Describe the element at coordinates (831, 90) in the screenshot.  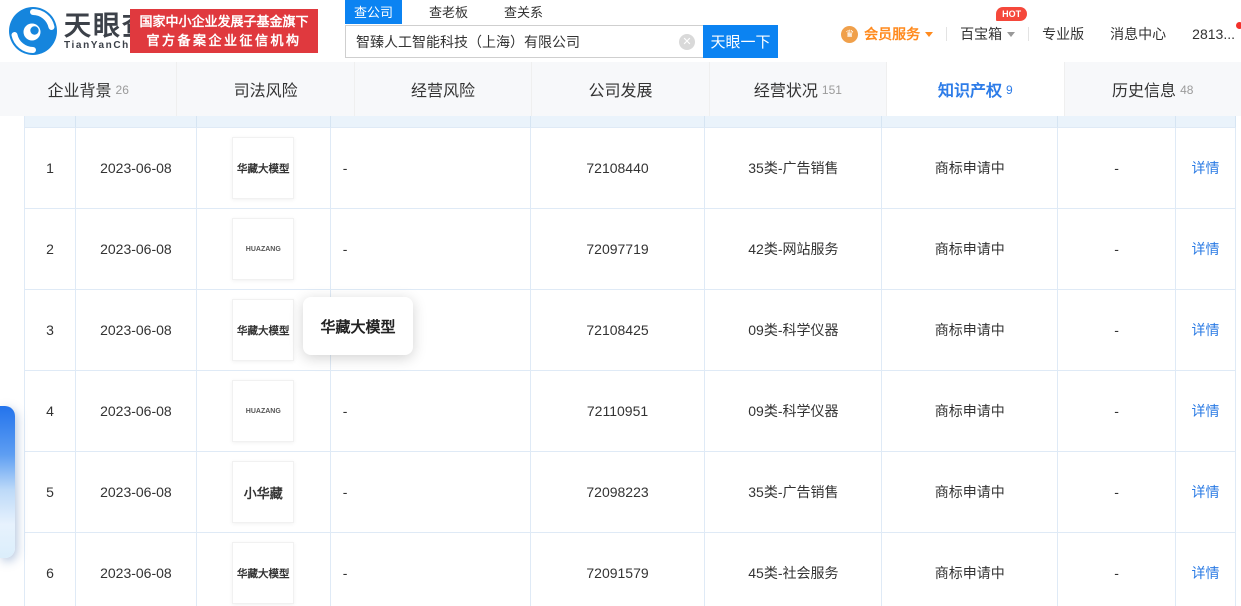
I see `nav-tab-count: 151` at that location.